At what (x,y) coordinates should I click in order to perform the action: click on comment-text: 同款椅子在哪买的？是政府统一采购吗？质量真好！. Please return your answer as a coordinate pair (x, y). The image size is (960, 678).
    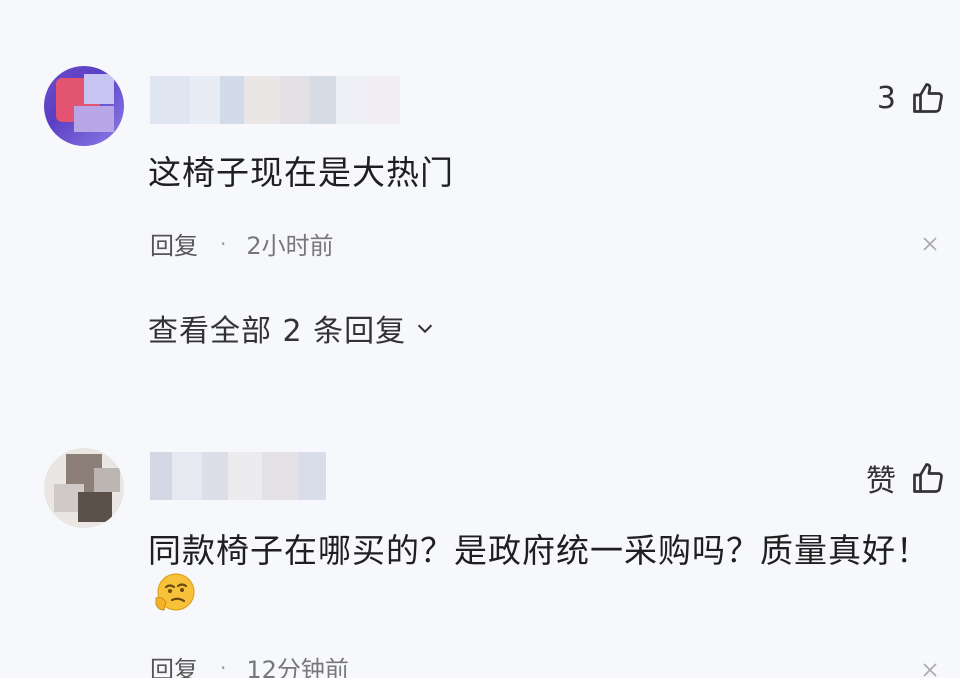
    Looking at the image, I should click on (539, 550).